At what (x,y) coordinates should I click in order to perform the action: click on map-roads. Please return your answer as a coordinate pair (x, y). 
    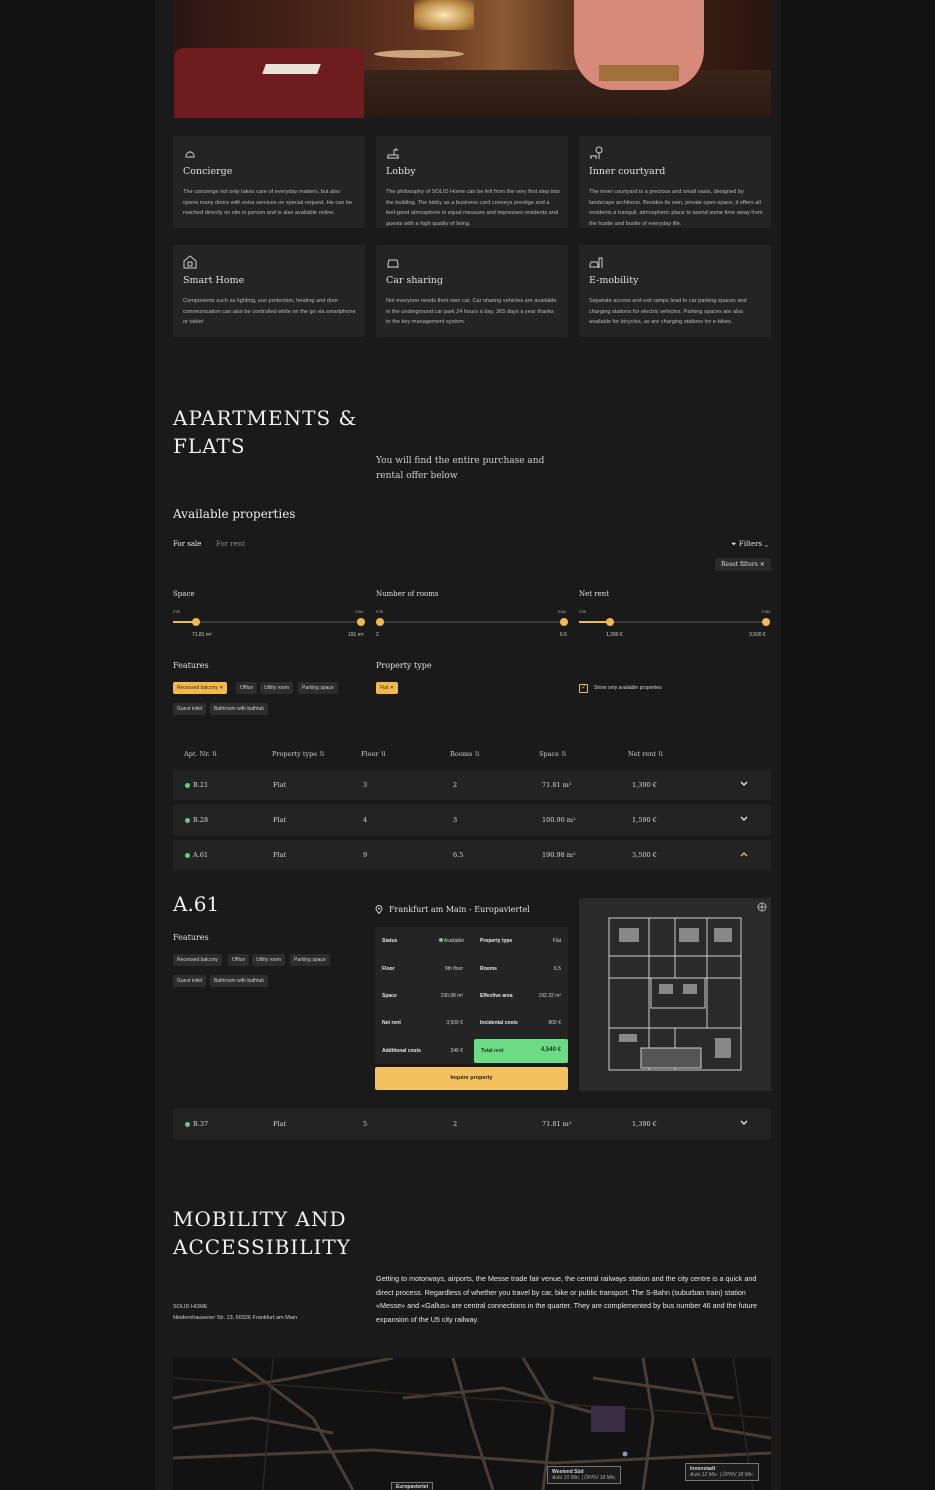
    Looking at the image, I should click on (472, 1424).